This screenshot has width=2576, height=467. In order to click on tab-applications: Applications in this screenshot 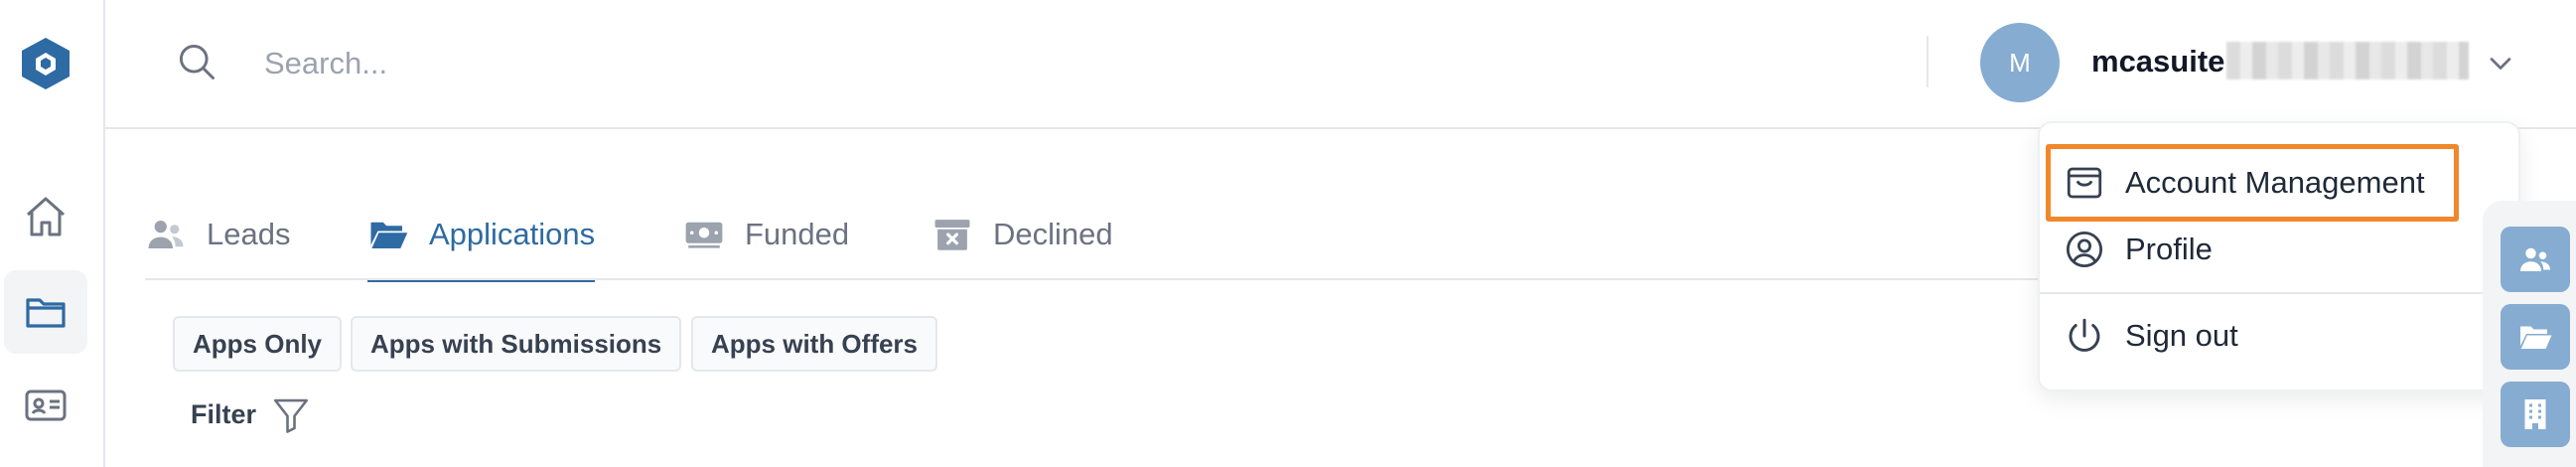, I will do `click(481, 235)`.